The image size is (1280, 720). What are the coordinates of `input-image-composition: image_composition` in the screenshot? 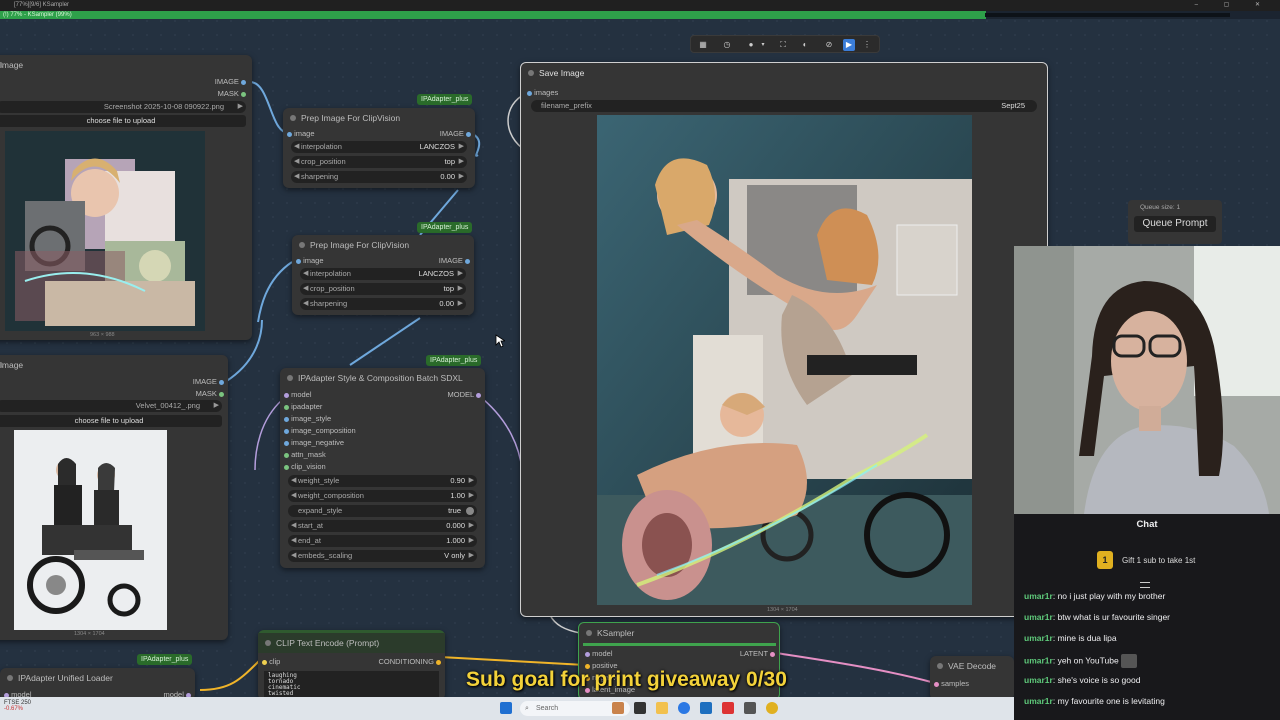 It's located at (320, 430).